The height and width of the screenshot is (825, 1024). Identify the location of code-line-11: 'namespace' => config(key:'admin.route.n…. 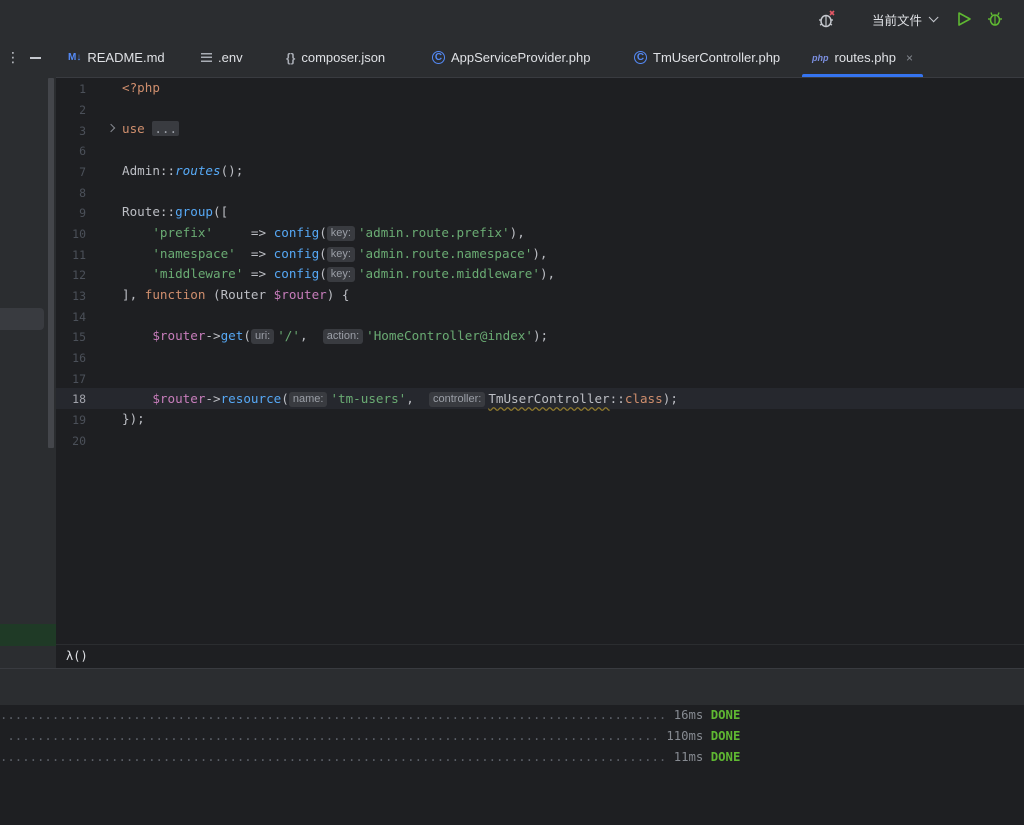
(350, 254).